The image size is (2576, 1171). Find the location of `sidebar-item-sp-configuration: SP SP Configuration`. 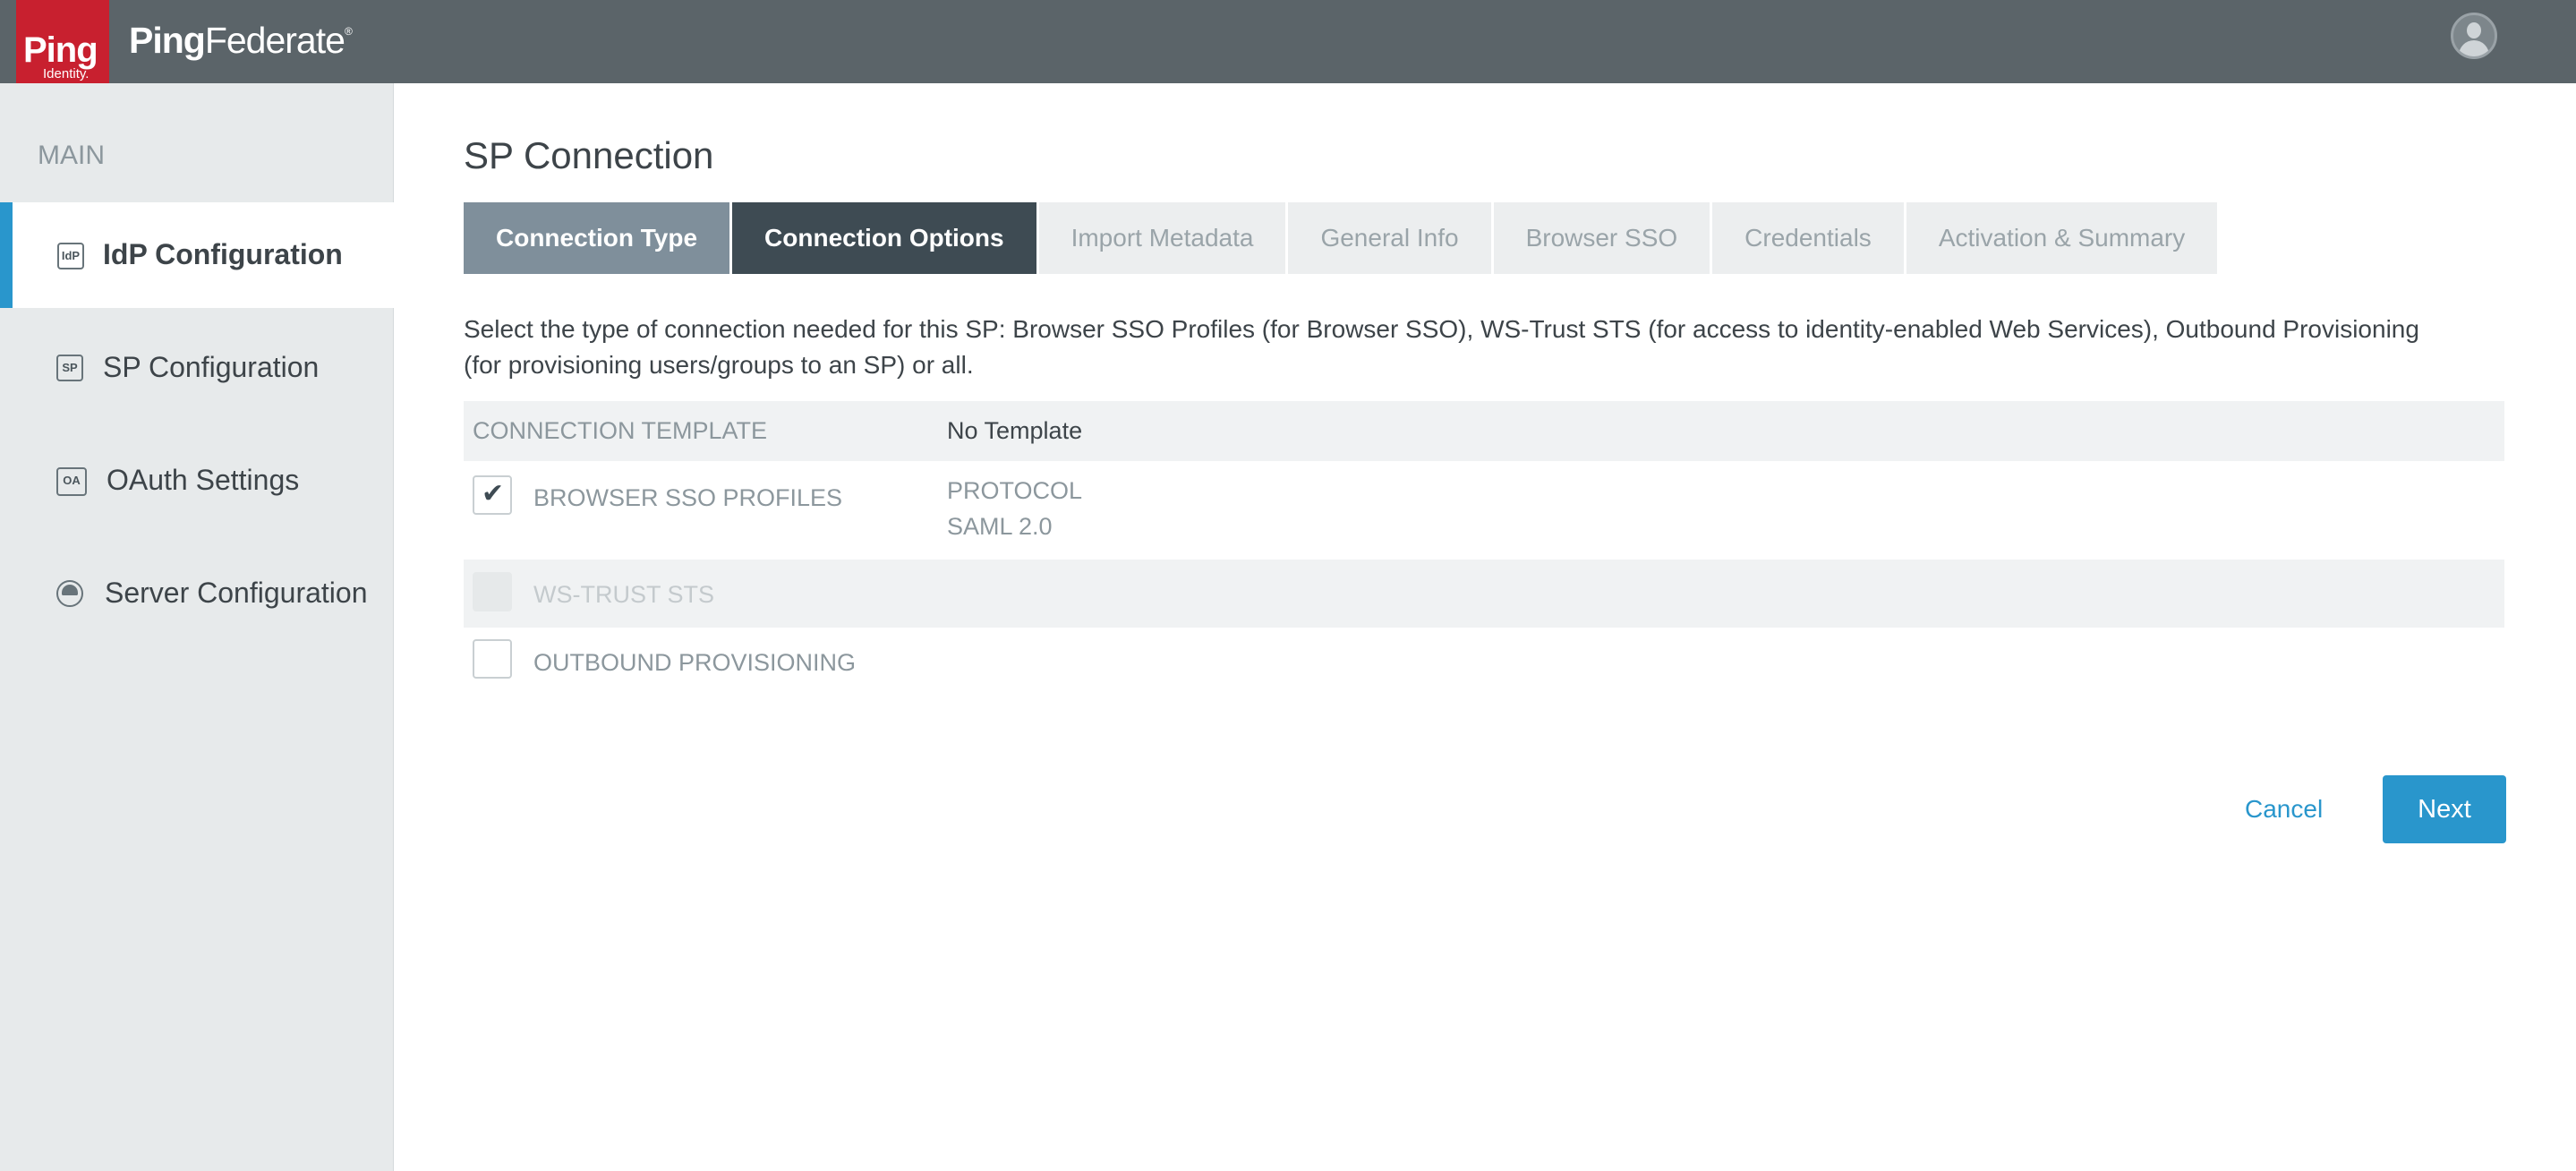

sidebar-item-sp-configuration: SP SP Configuration is located at coordinates (197, 368).